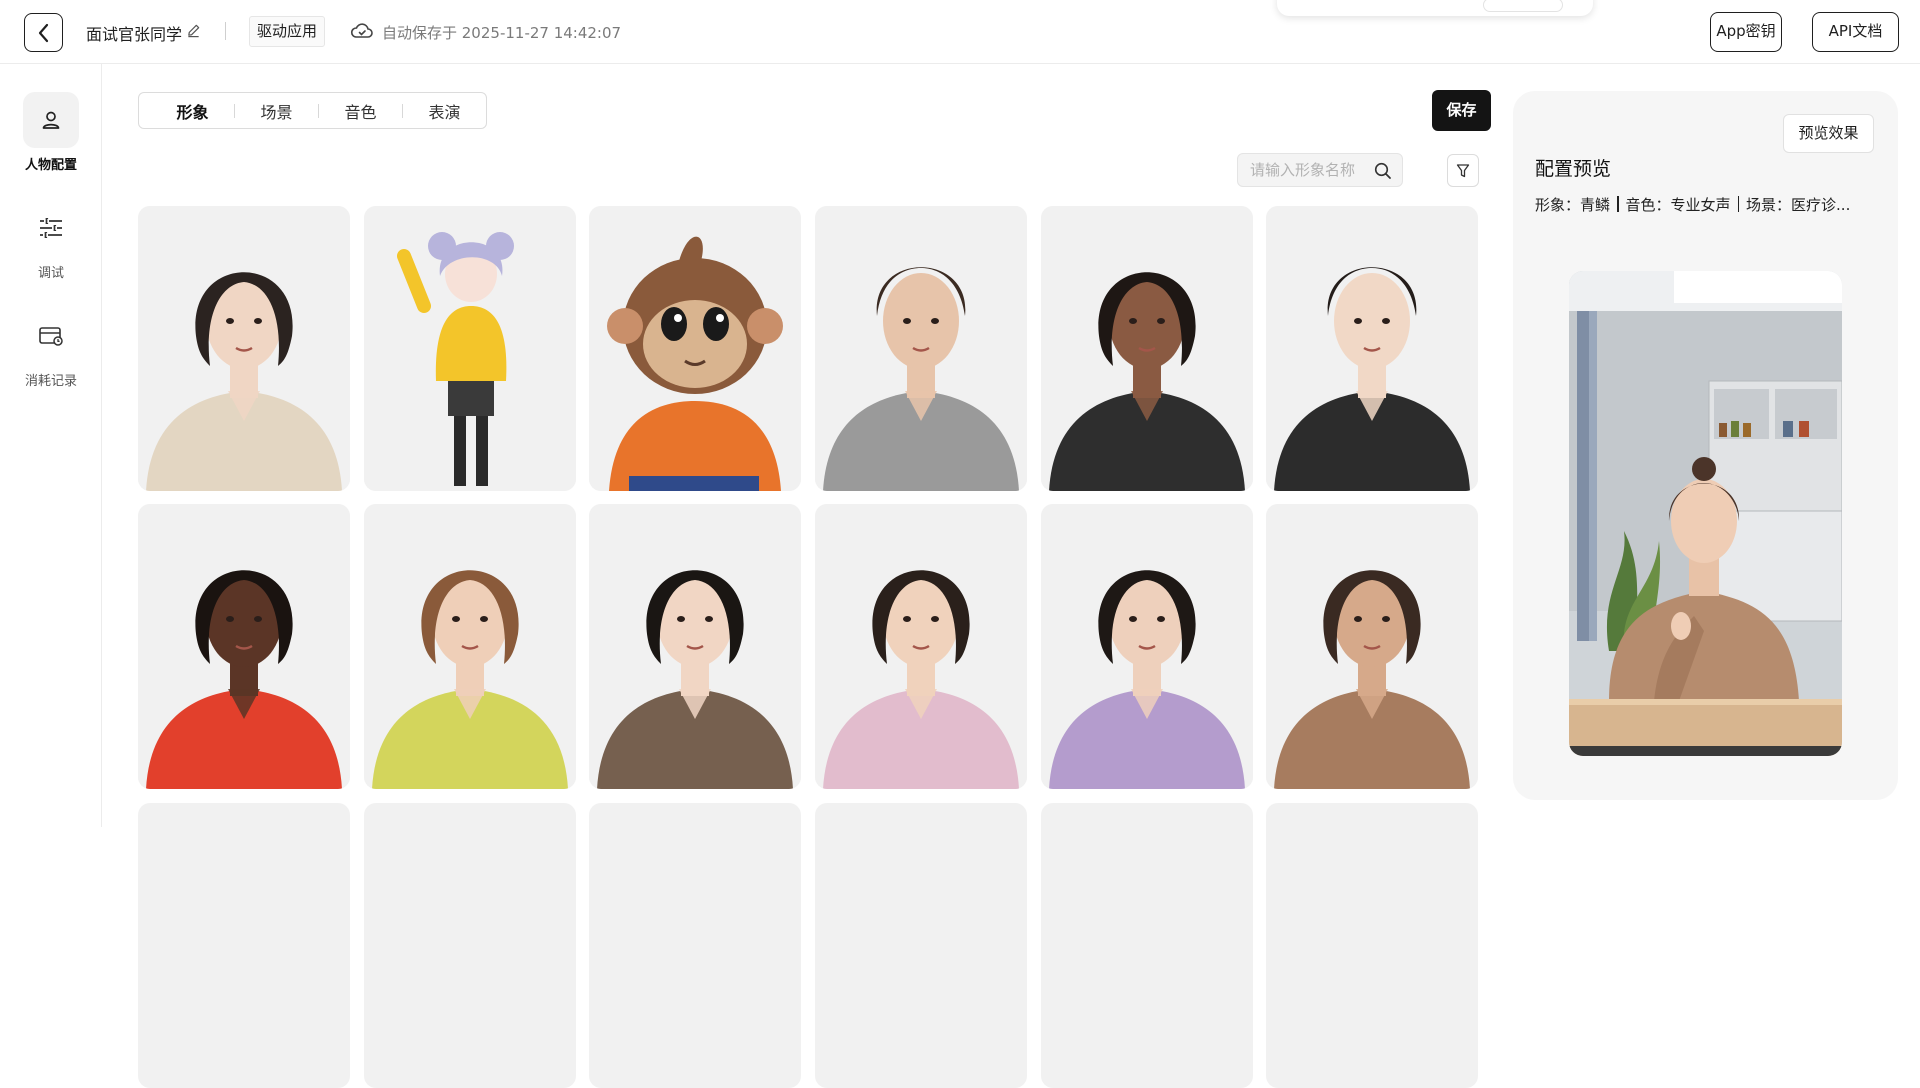 Image resolution: width=1920 pixels, height=1088 pixels. I want to click on filter-icon, so click(1463, 170).